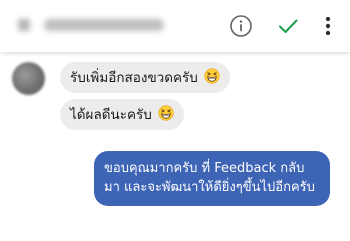 The height and width of the screenshot is (241, 350). I want to click on check-icon, so click(288, 26).